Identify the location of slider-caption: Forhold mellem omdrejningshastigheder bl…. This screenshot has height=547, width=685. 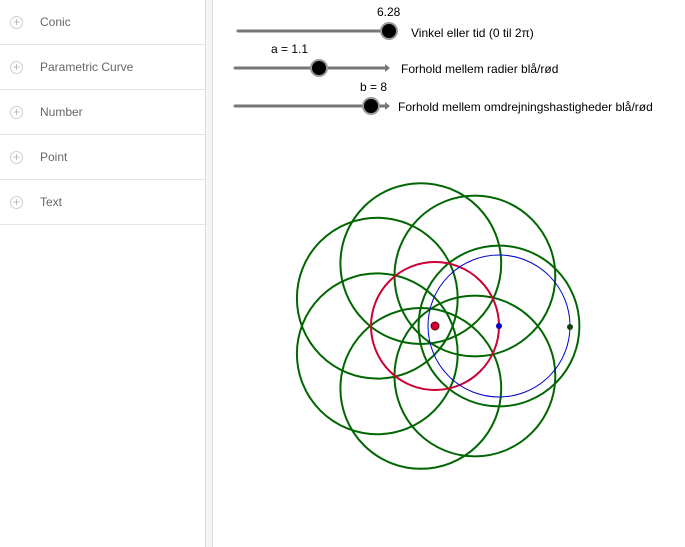
(525, 107).